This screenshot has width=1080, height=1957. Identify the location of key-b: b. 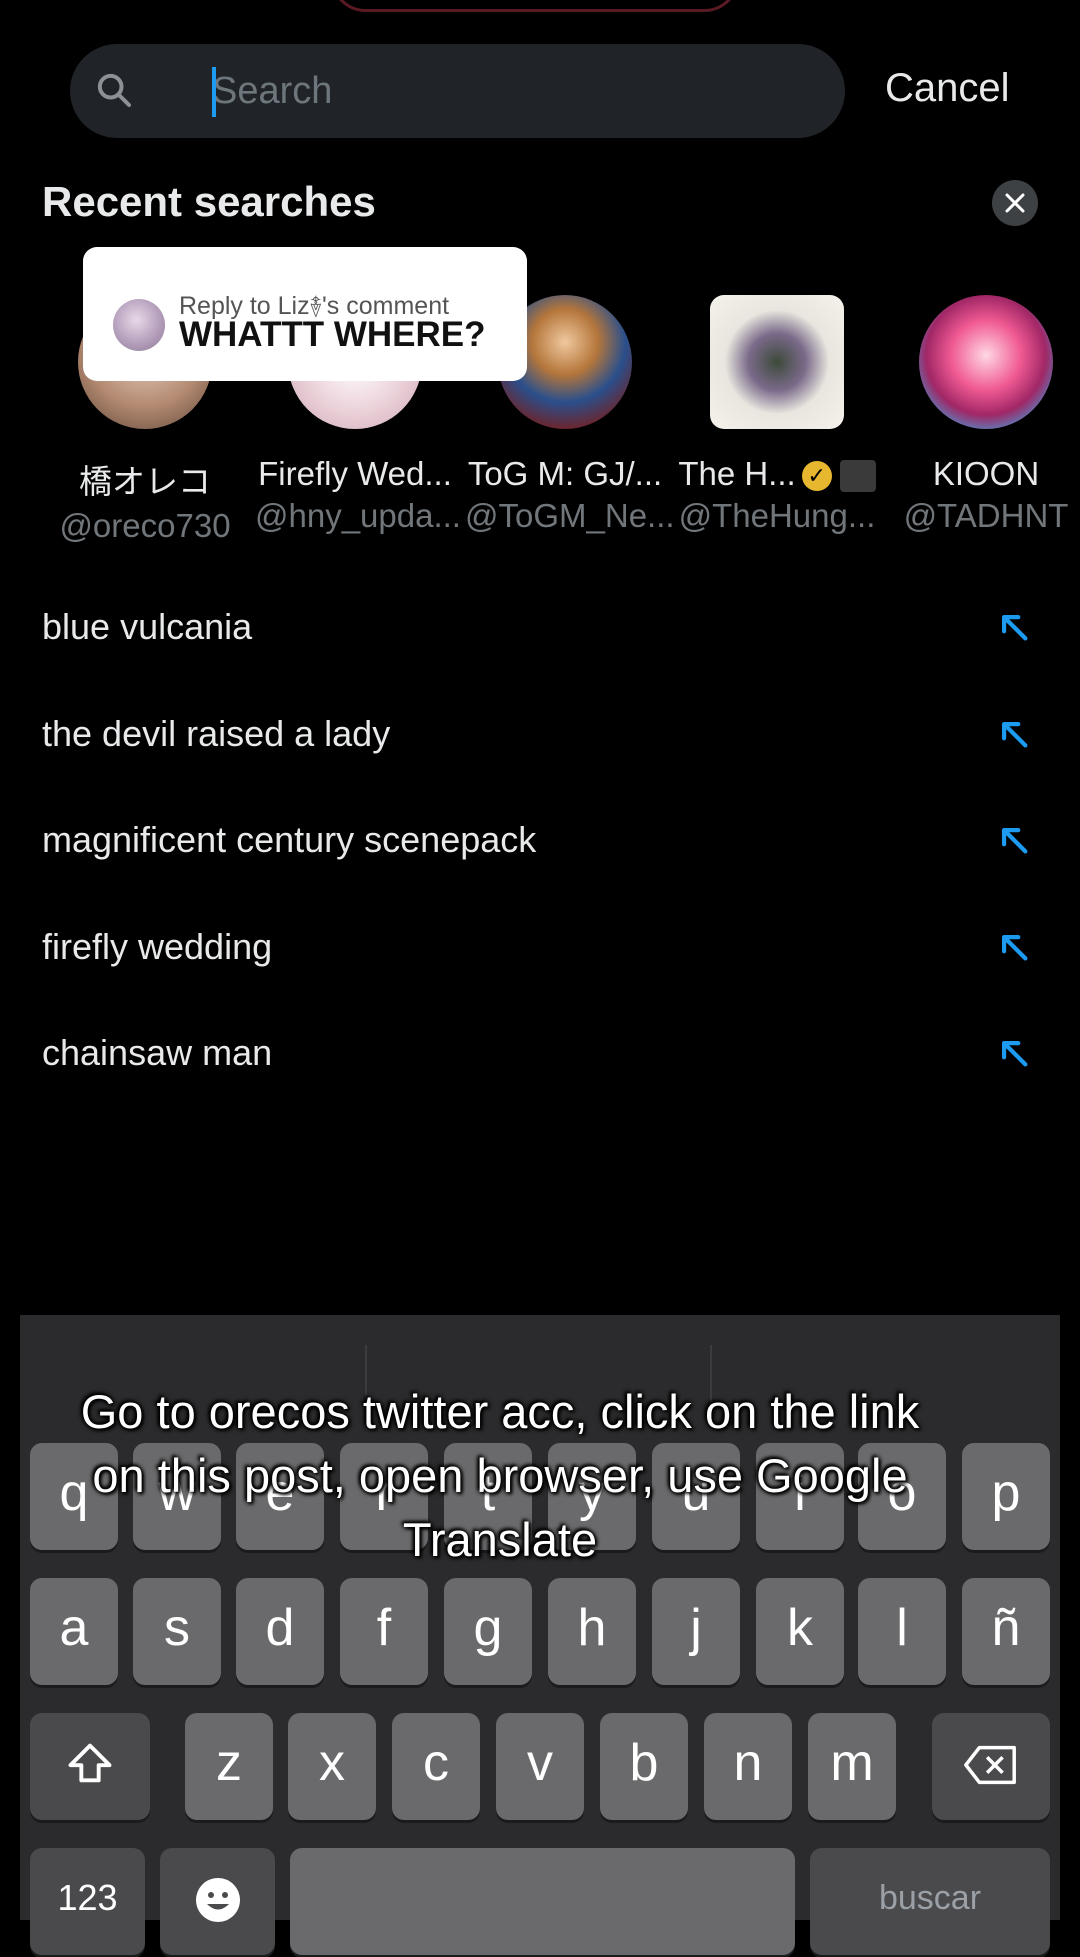
(644, 1766).